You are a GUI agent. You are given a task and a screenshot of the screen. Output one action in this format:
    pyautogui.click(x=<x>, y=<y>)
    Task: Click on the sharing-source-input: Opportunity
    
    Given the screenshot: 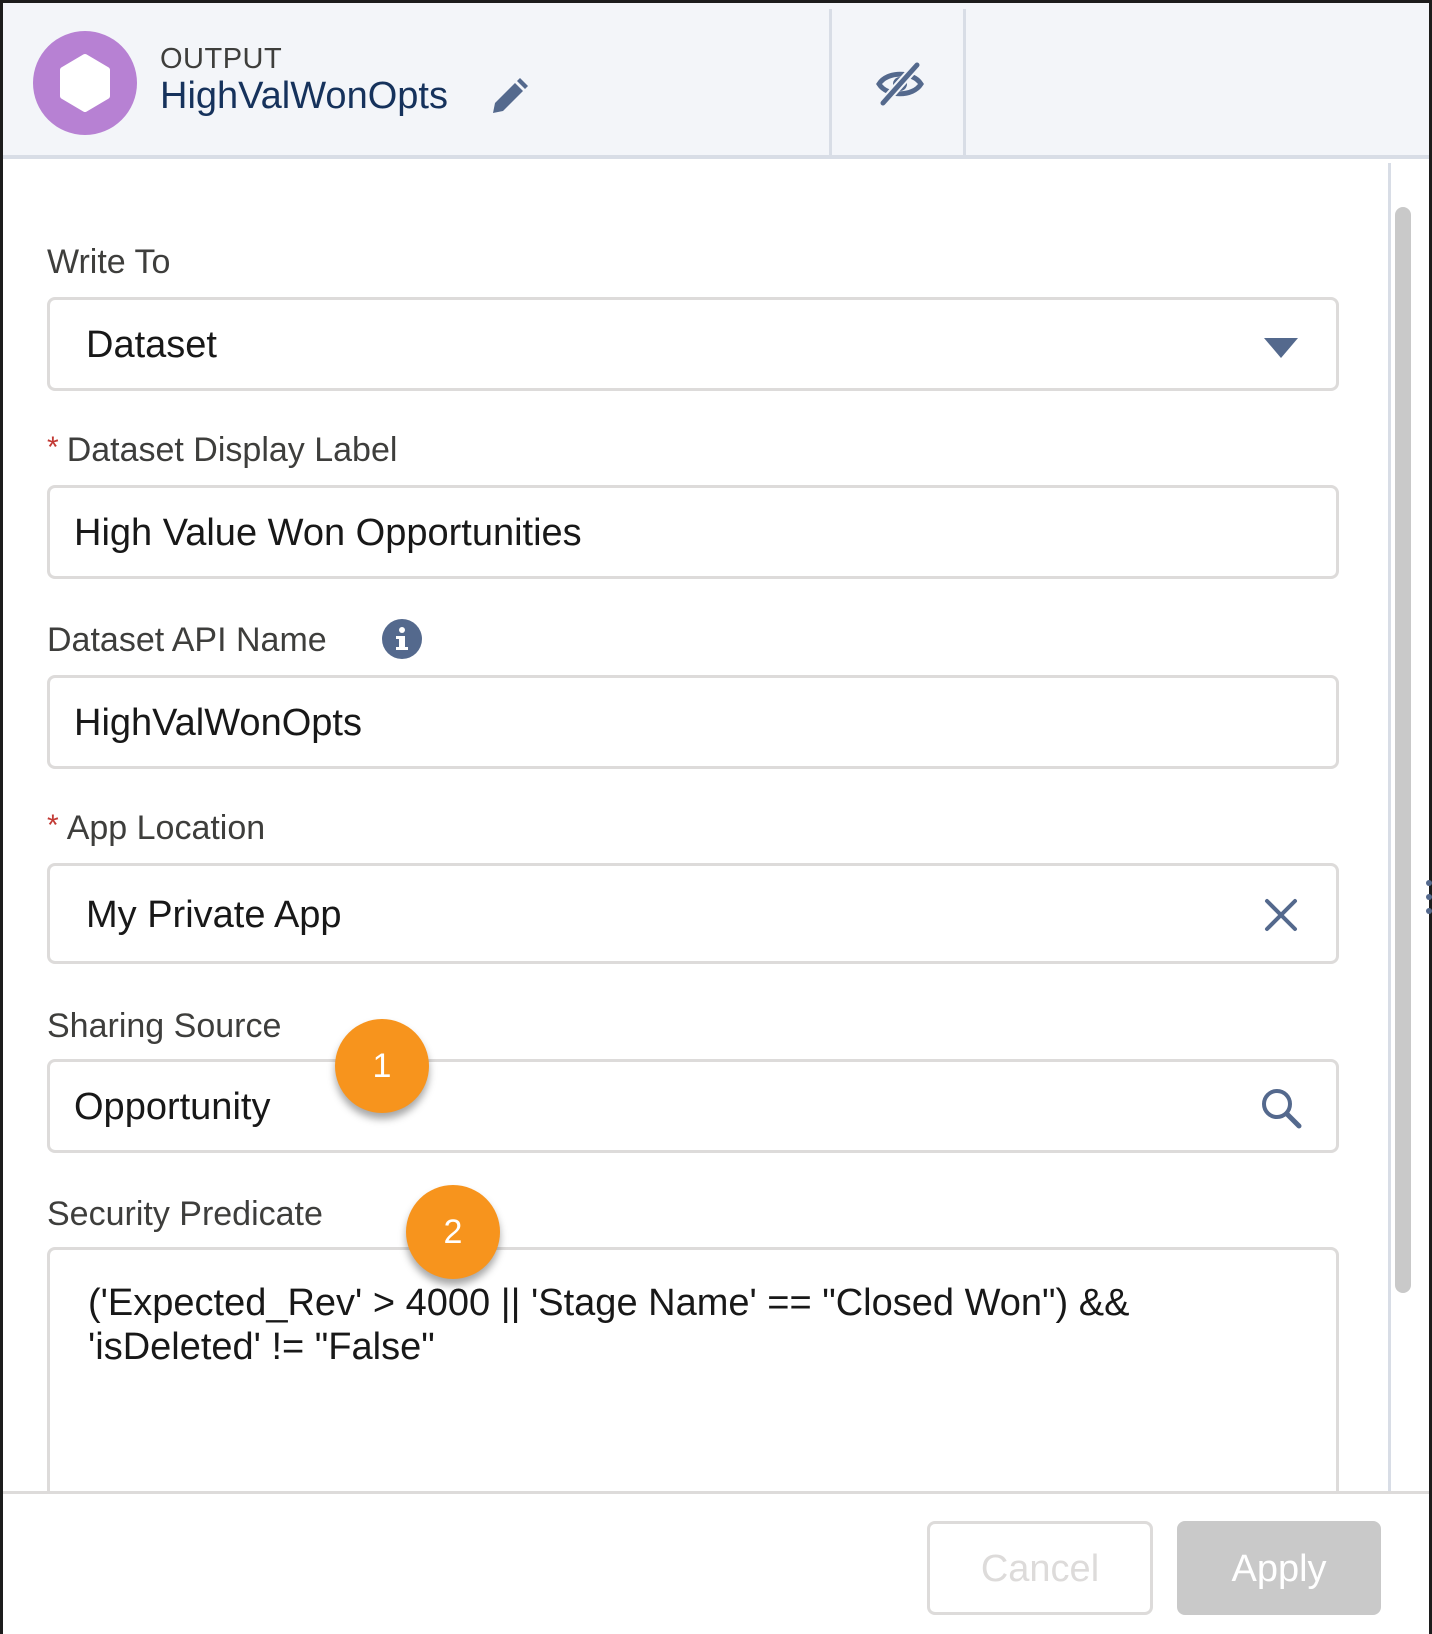 What is the action you would take?
    pyautogui.click(x=693, y=1106)
    